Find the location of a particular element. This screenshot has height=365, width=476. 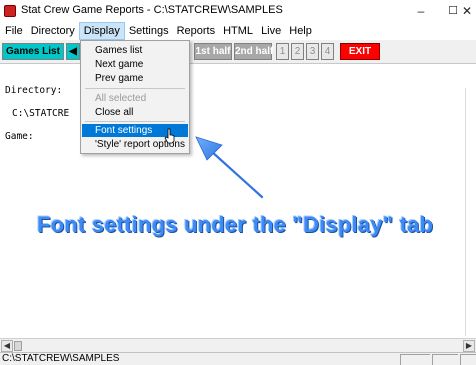

scroll-thumb is located at coordinates (18, 346).